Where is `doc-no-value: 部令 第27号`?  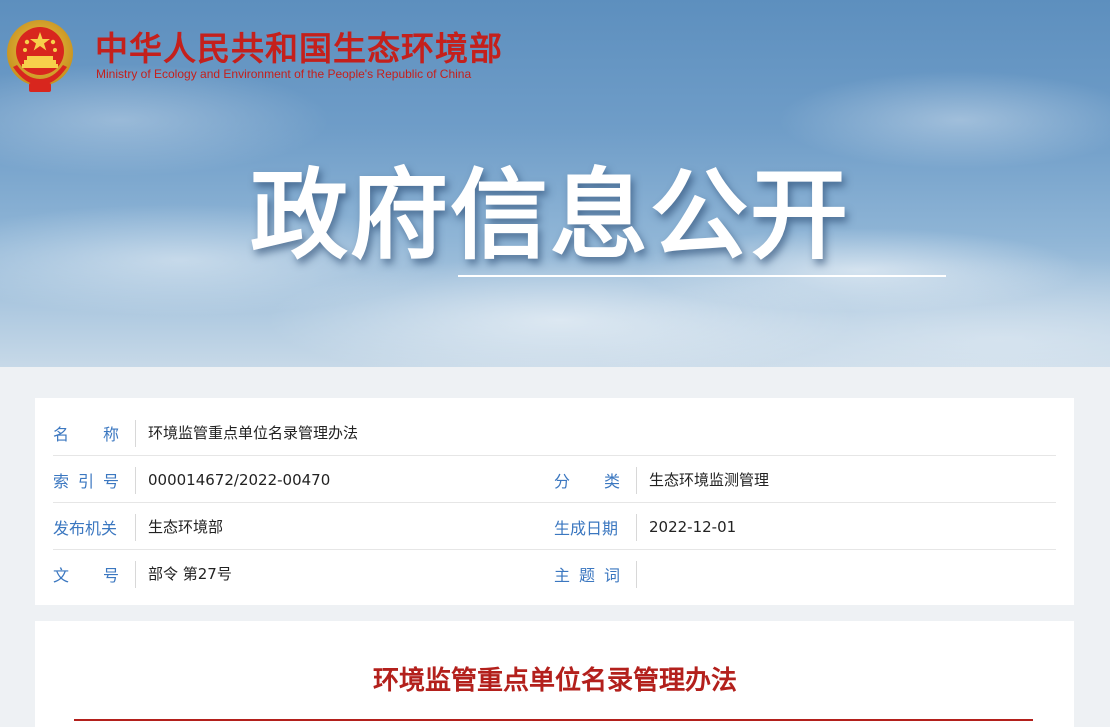 doc-no-value: 部令 第27号 is located at coordinates (190, 574).